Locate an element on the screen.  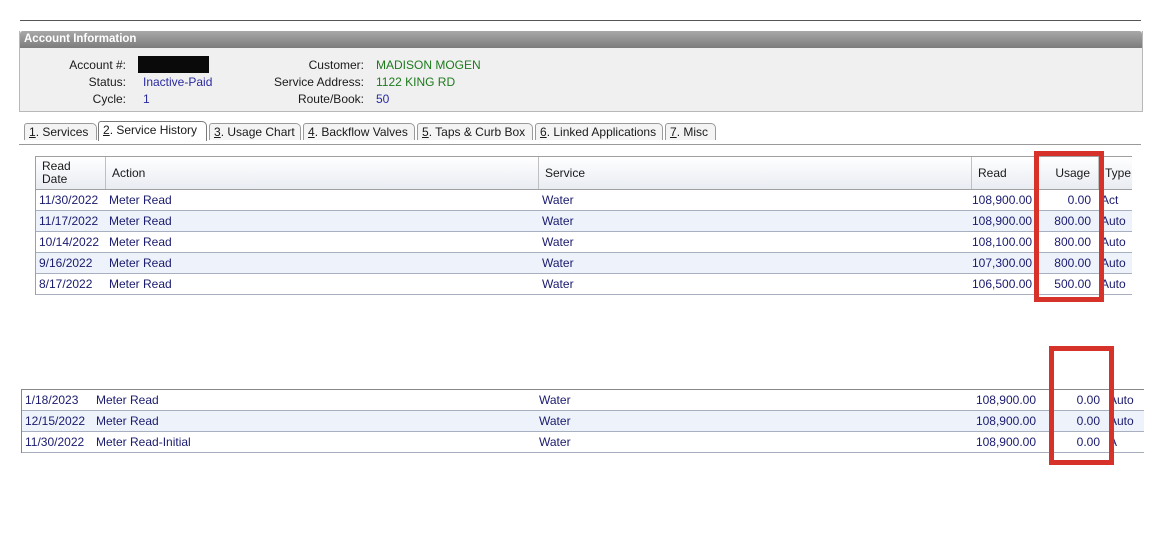
col-read-date: Read Date is located at coordinates (71, 173).